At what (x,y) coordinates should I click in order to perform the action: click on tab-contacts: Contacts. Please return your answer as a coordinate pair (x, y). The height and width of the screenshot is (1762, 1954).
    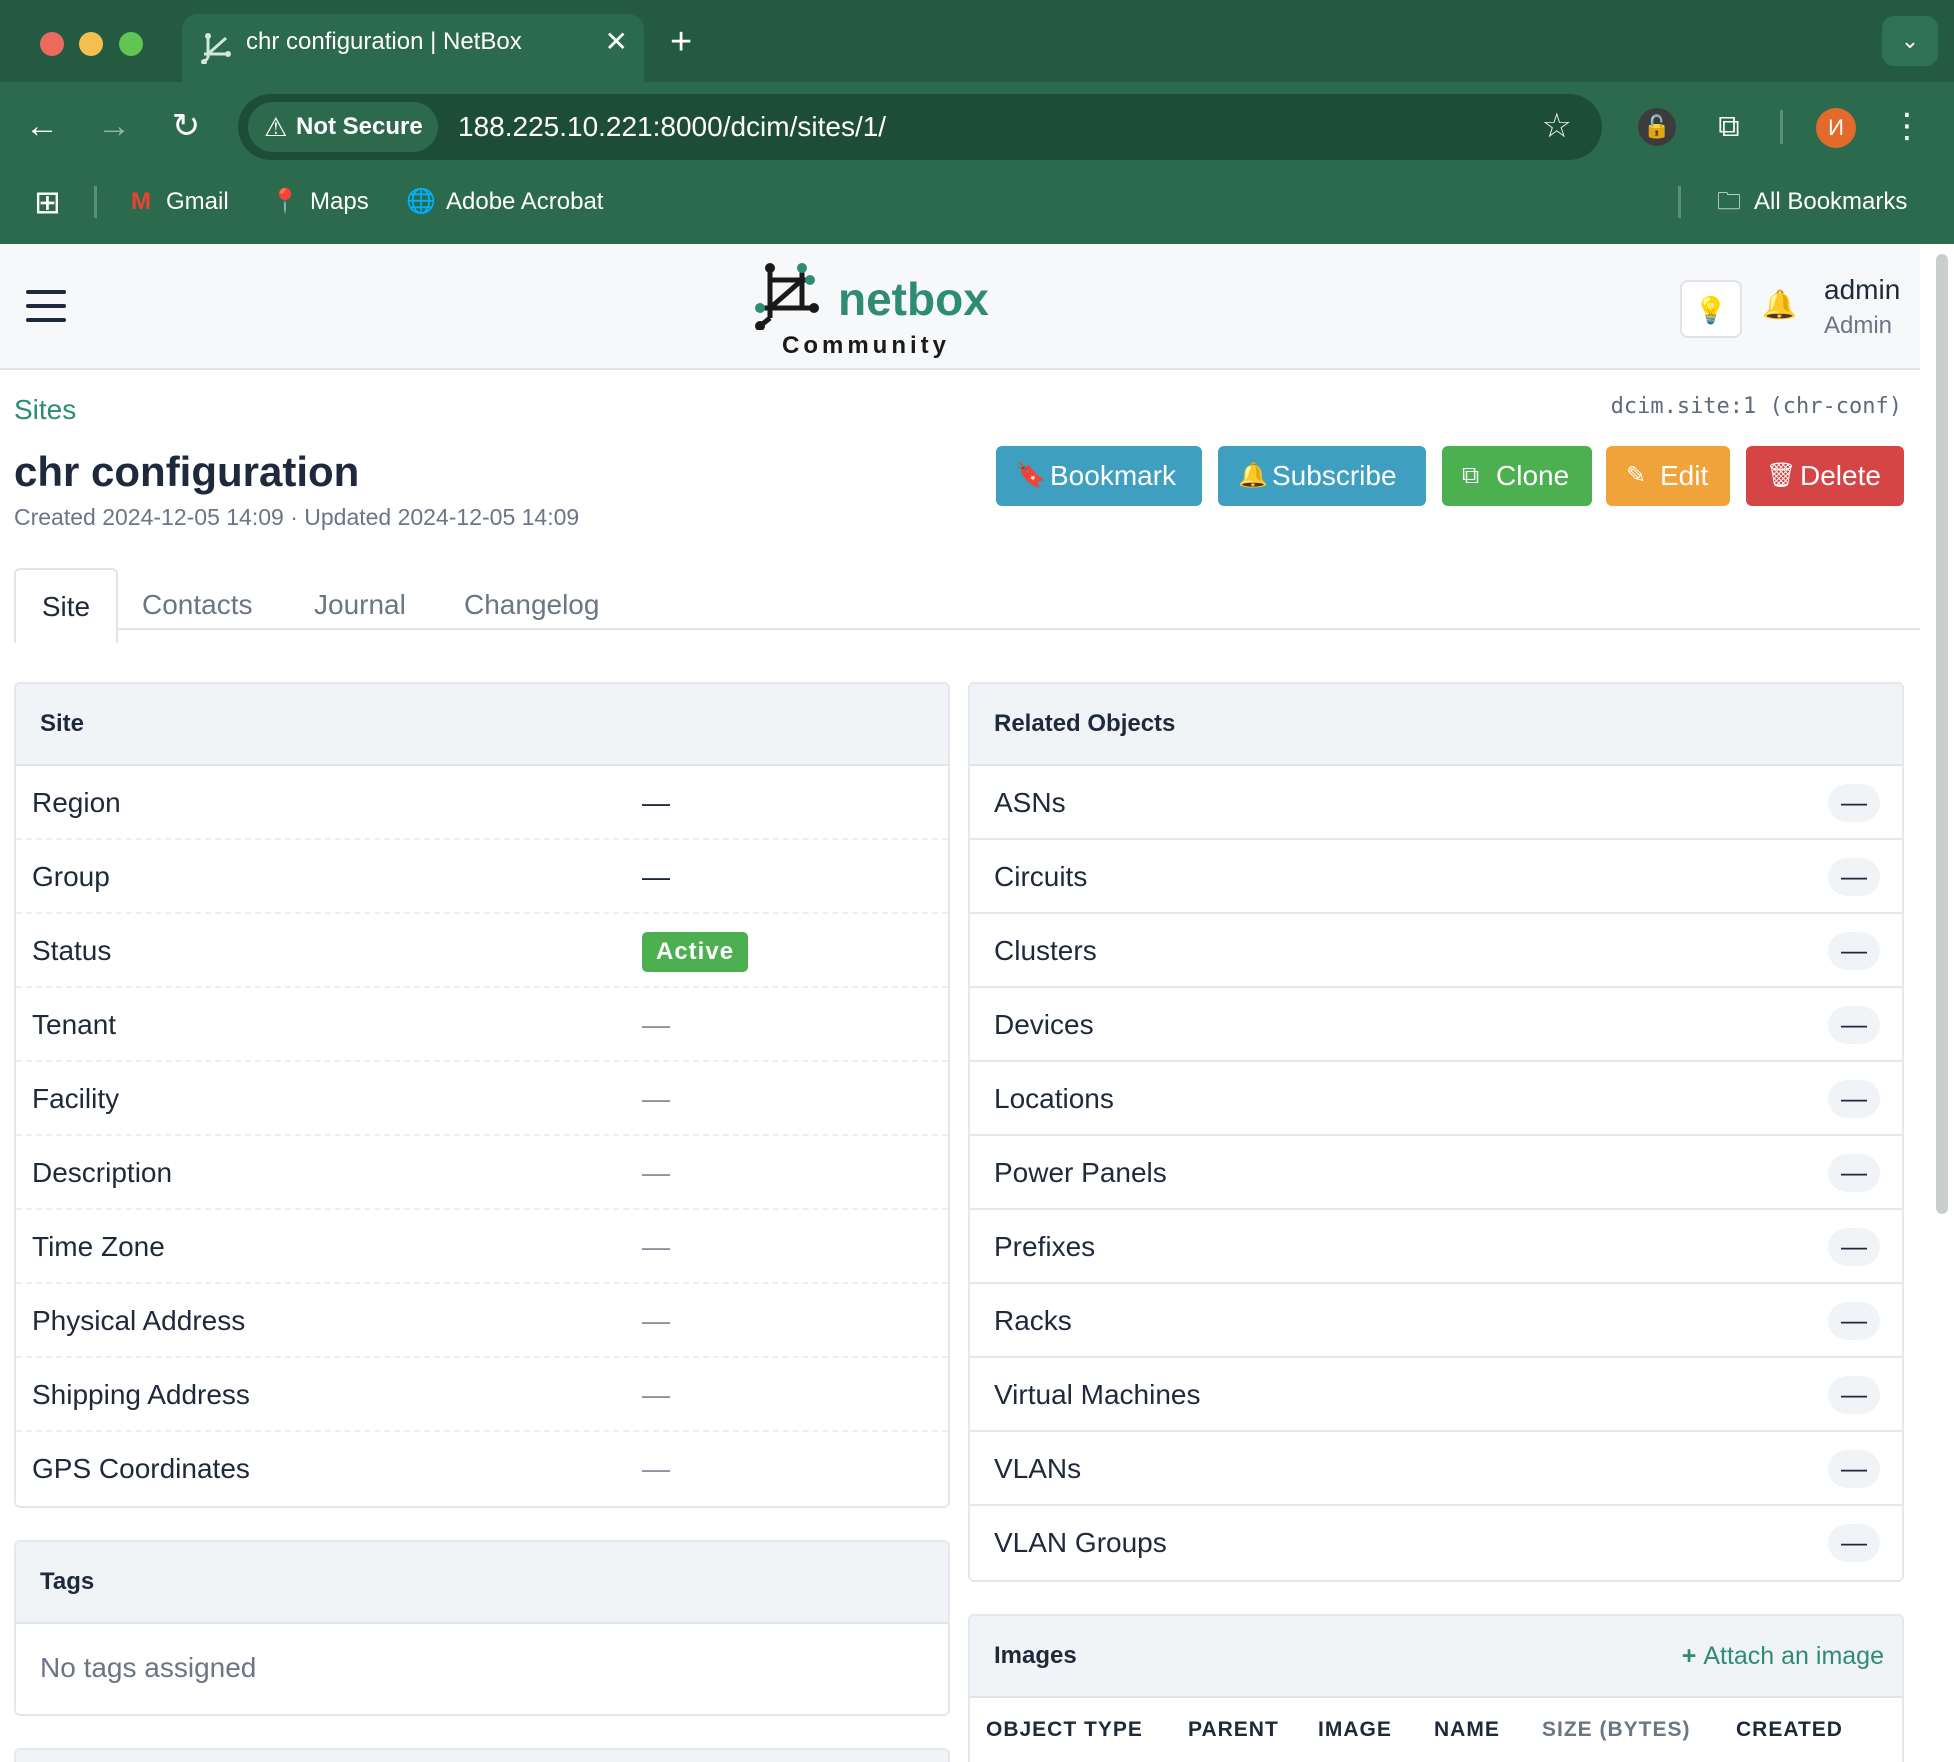
    Looking at the image, I should click on (197, 606).